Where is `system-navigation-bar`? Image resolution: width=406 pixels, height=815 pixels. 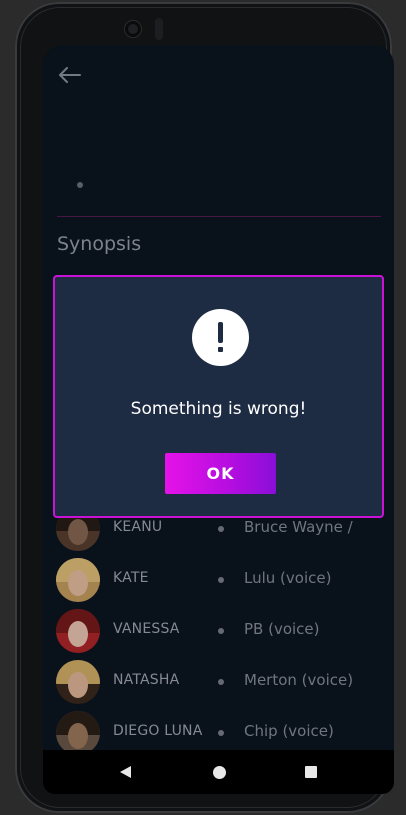
system-navigation-bar is located at coordinates (218, 772).